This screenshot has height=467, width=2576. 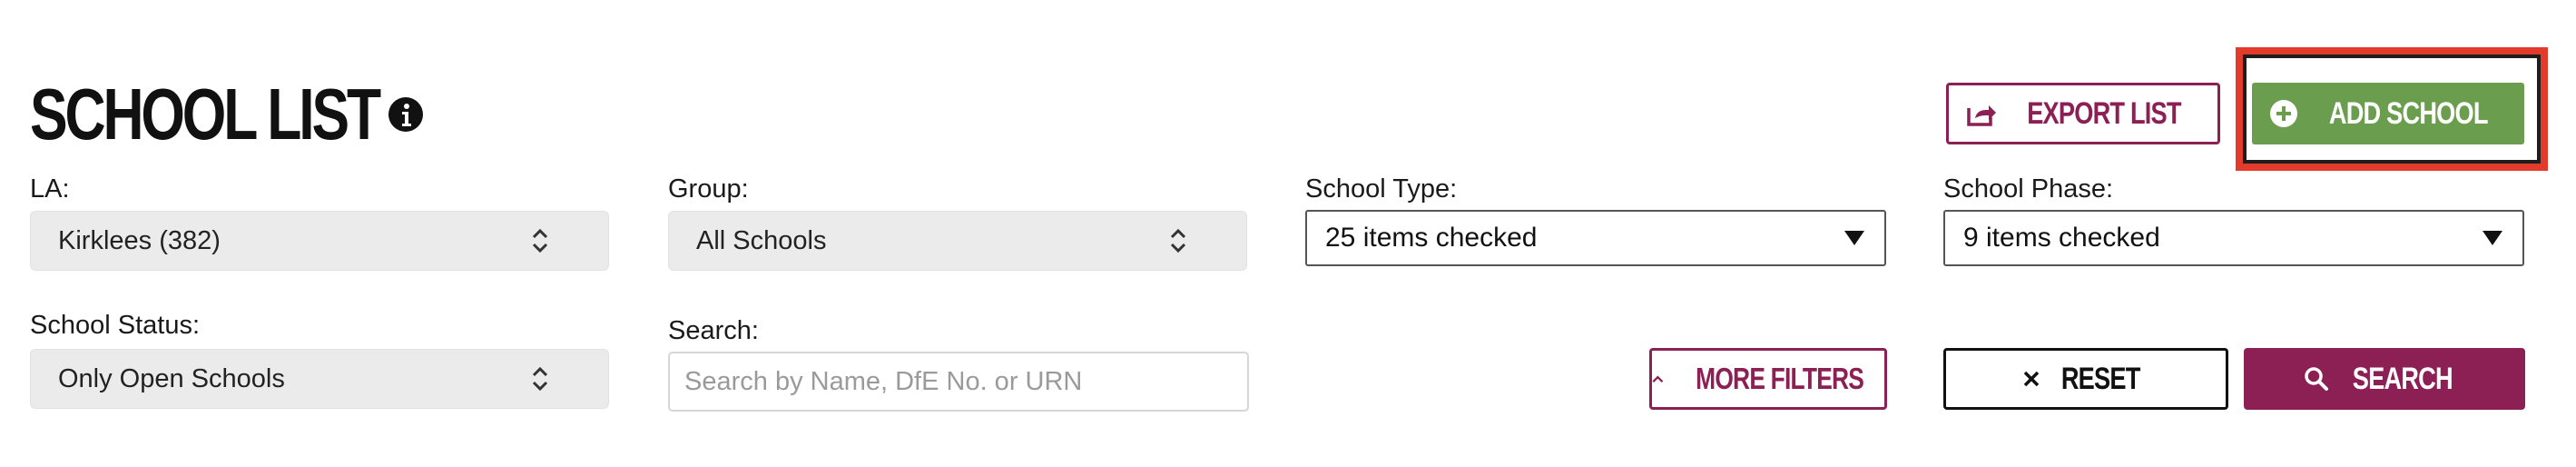 I want to click on school-status-value: Only Open Schools, so click(x=171, y=378).